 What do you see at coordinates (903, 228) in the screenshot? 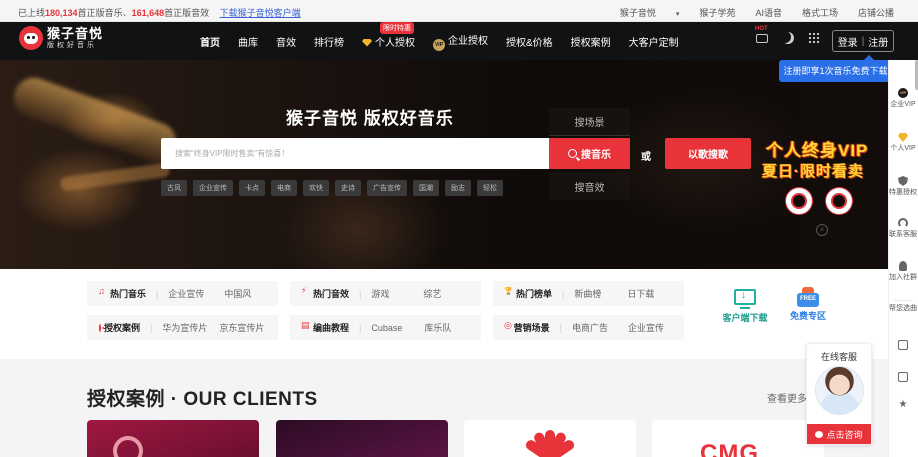
I see `rail-contact-support: 联系客服` at bounding box center [903, 228].